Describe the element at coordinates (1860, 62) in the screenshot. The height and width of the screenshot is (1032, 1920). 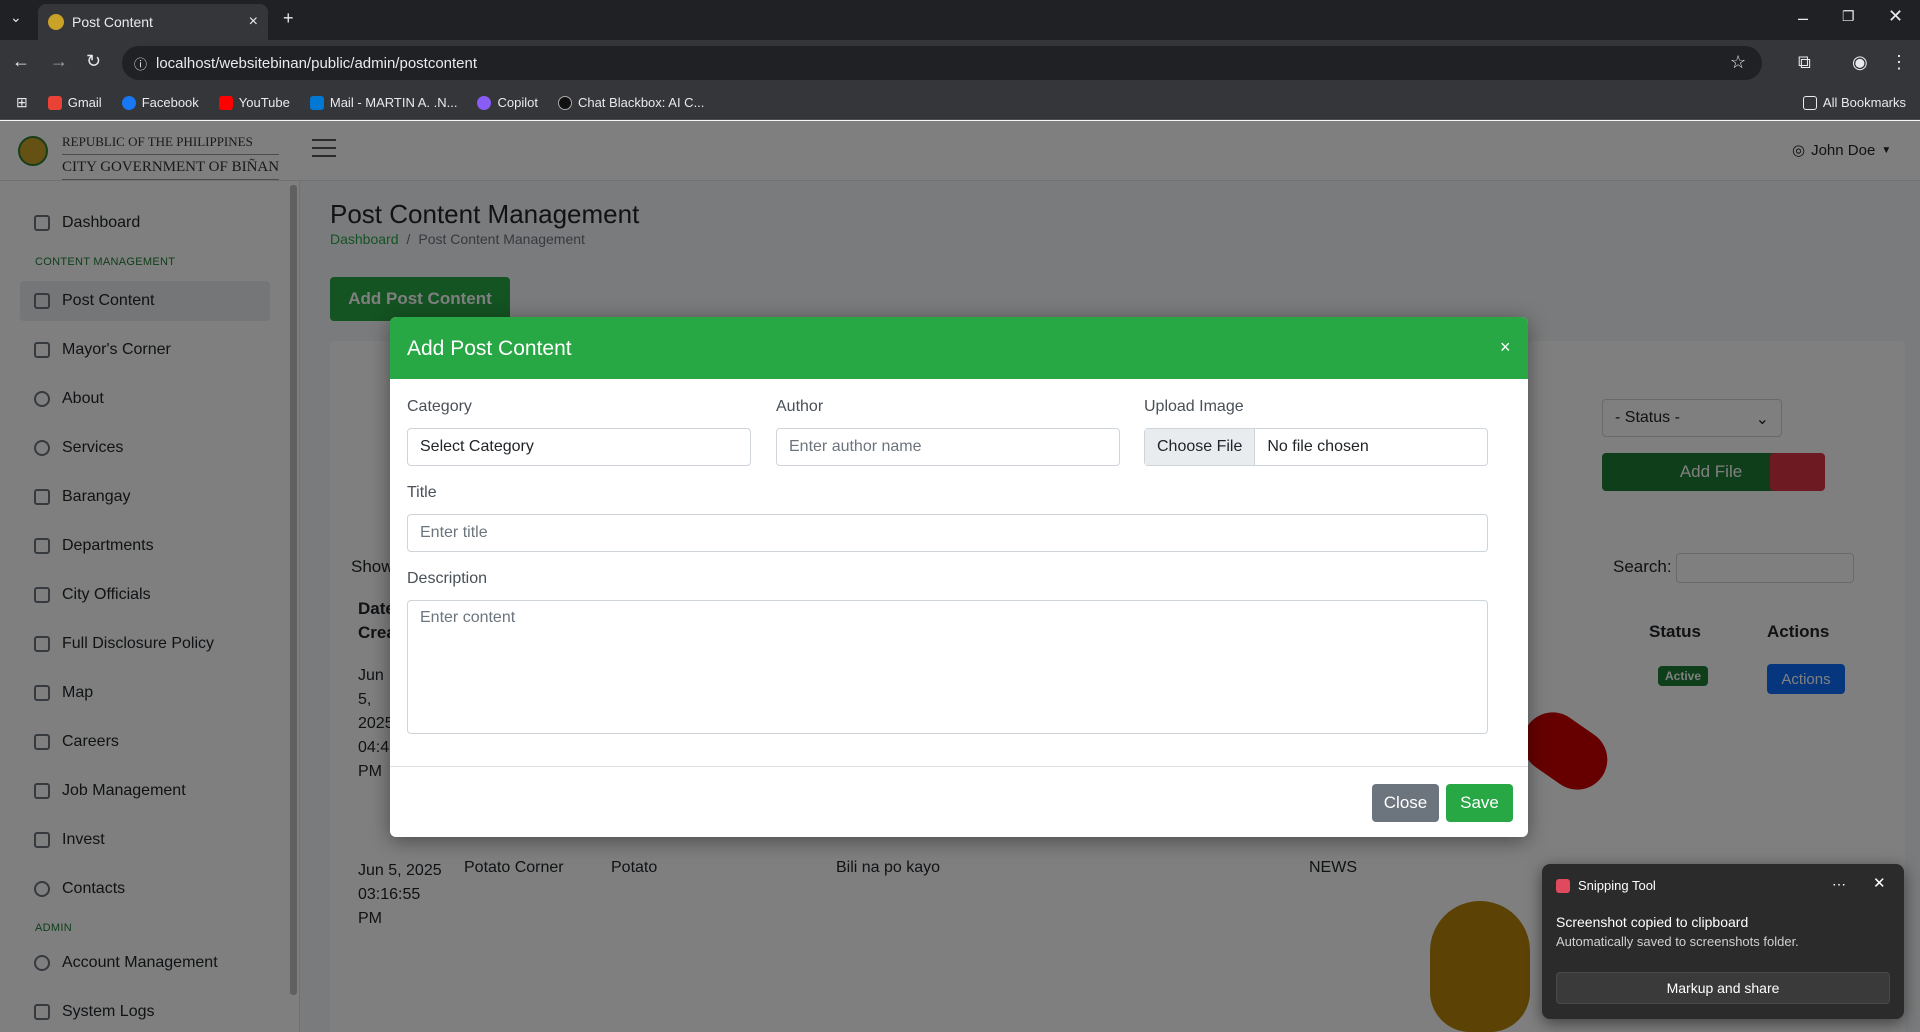
I see `profile-icon: ◉` at that location.